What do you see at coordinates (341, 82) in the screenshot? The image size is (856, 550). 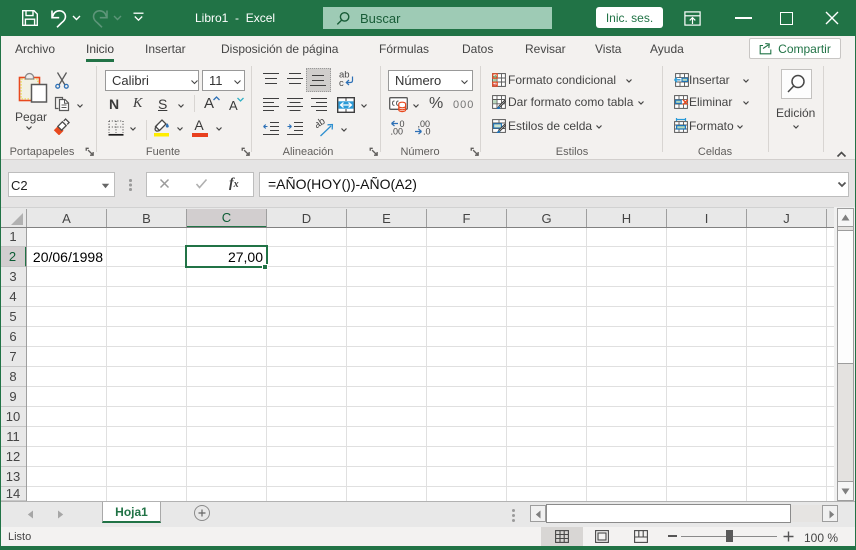 I see `svg-text: c` at bounding box center [341, 82].